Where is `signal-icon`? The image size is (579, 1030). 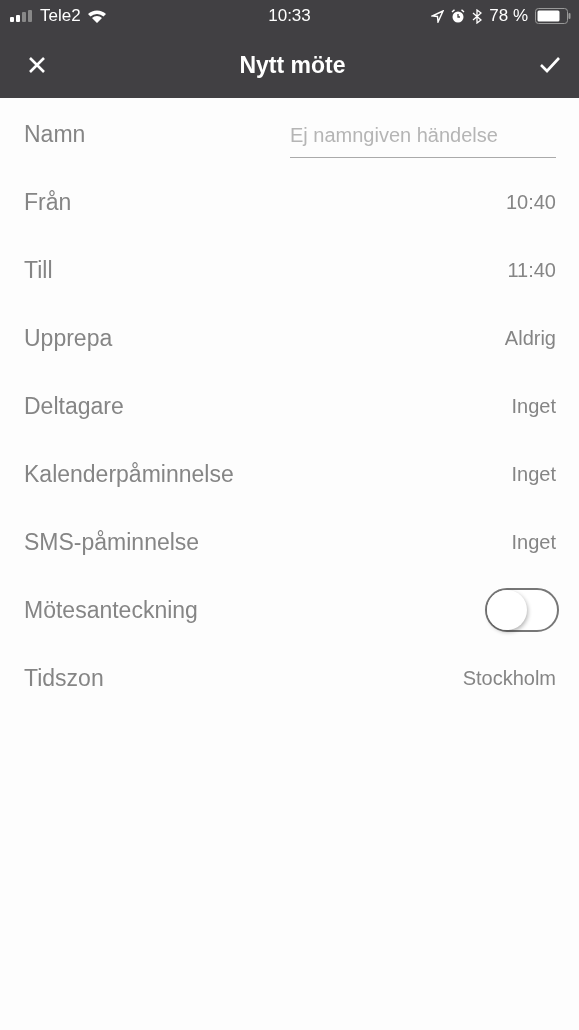 signal-icon is located at coordinates (22, 16).